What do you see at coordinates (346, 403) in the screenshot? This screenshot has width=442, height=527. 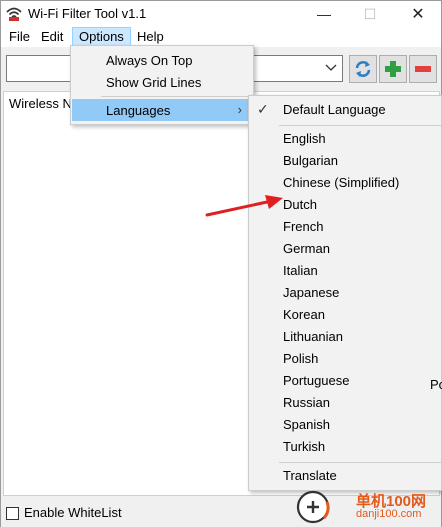 I see `lang-item: Russian` at bounding box center [346, 403].